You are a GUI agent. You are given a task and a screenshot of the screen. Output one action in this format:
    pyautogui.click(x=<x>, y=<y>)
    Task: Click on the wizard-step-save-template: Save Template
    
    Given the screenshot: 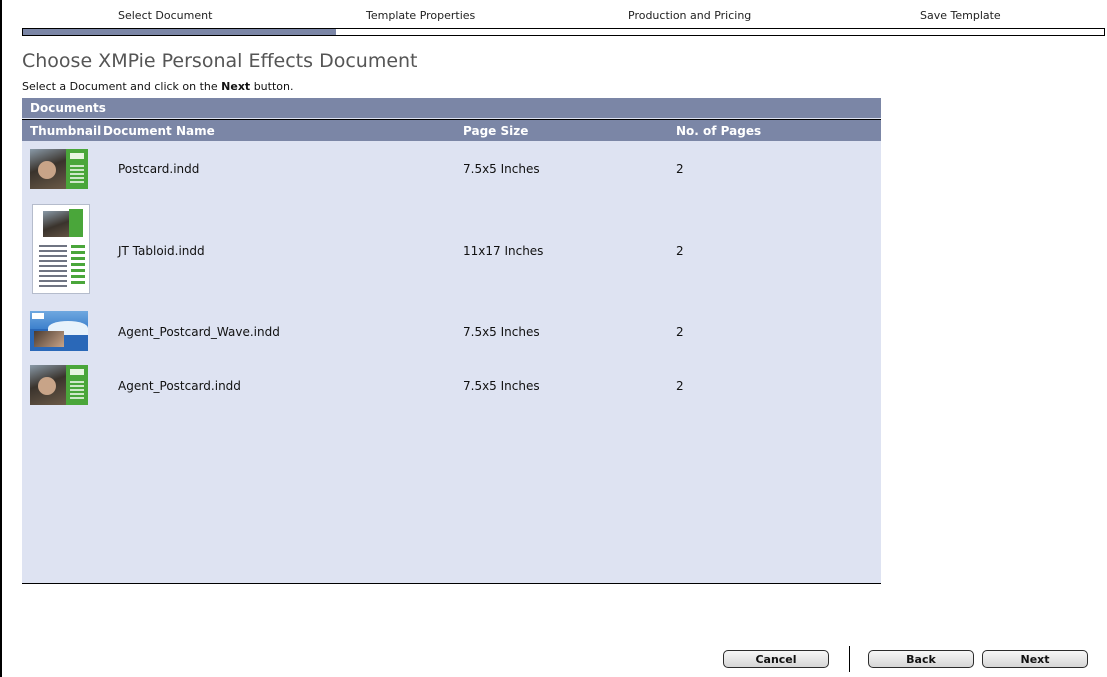 What is the action you would take?
    pyautogui.click(x=960, y=15)
    